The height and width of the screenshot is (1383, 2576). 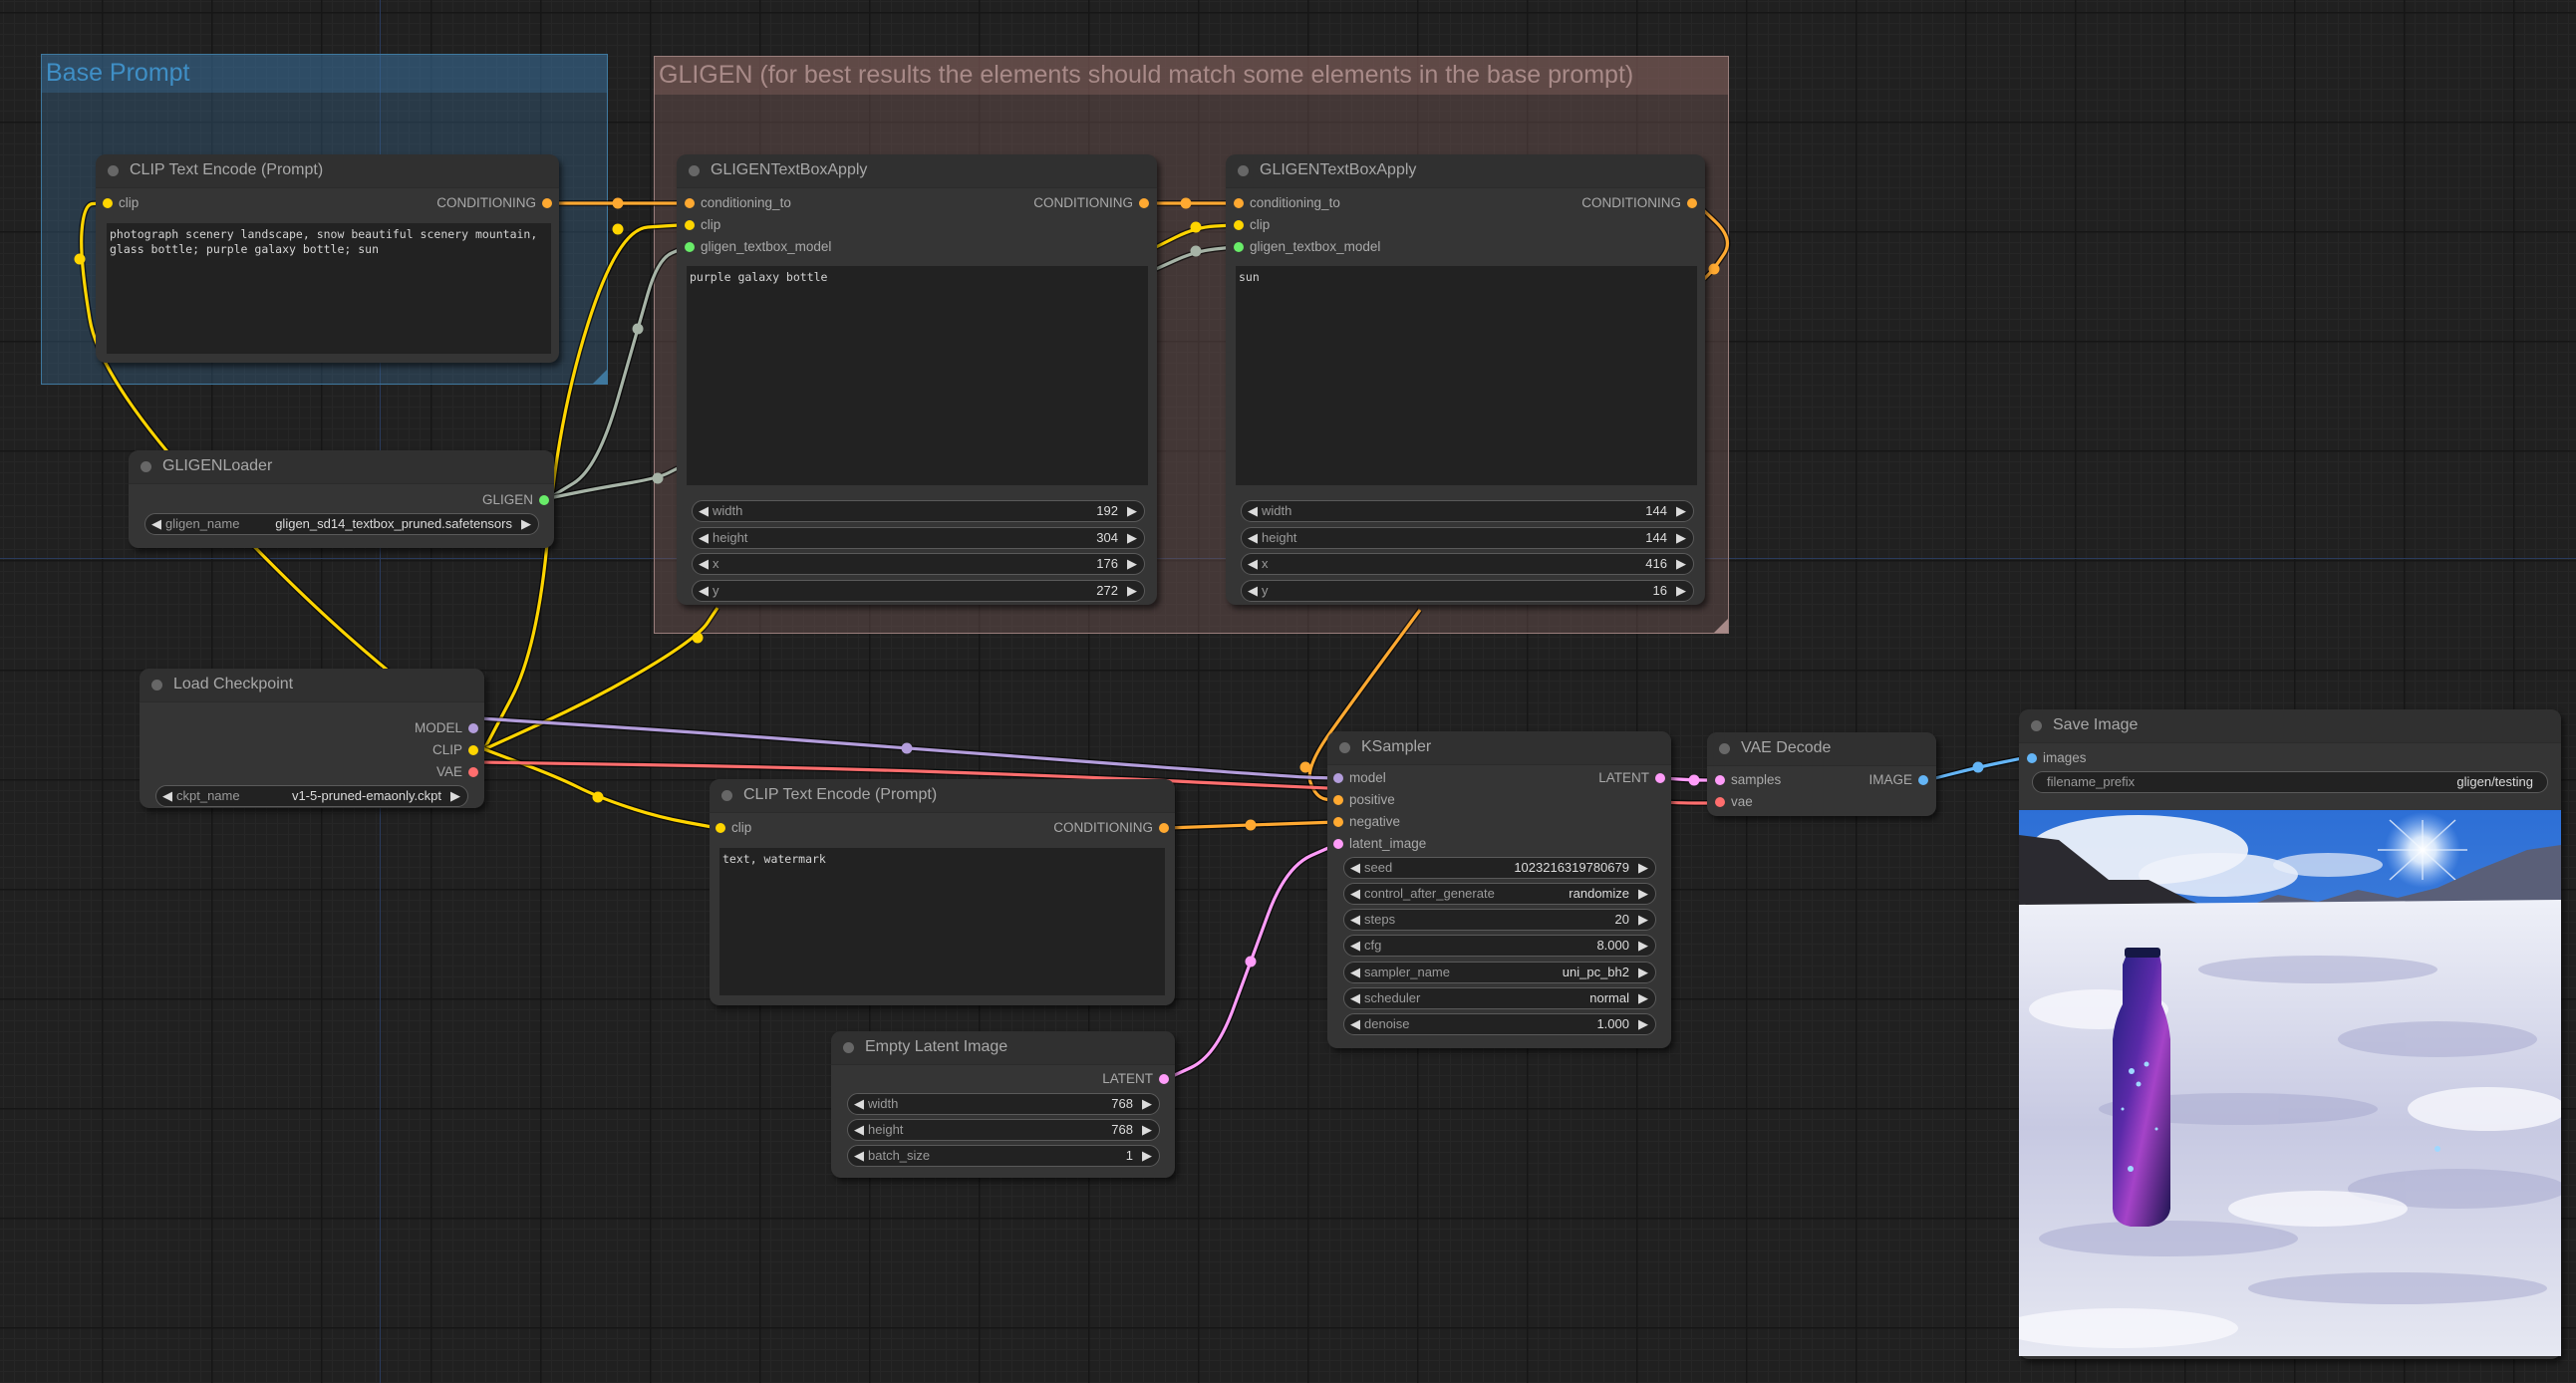 What do you see at coordinates (918, 538) in the screenshot?
I see `widget-height: ◀ height 304 ▶` at bounding box center [918, 538].